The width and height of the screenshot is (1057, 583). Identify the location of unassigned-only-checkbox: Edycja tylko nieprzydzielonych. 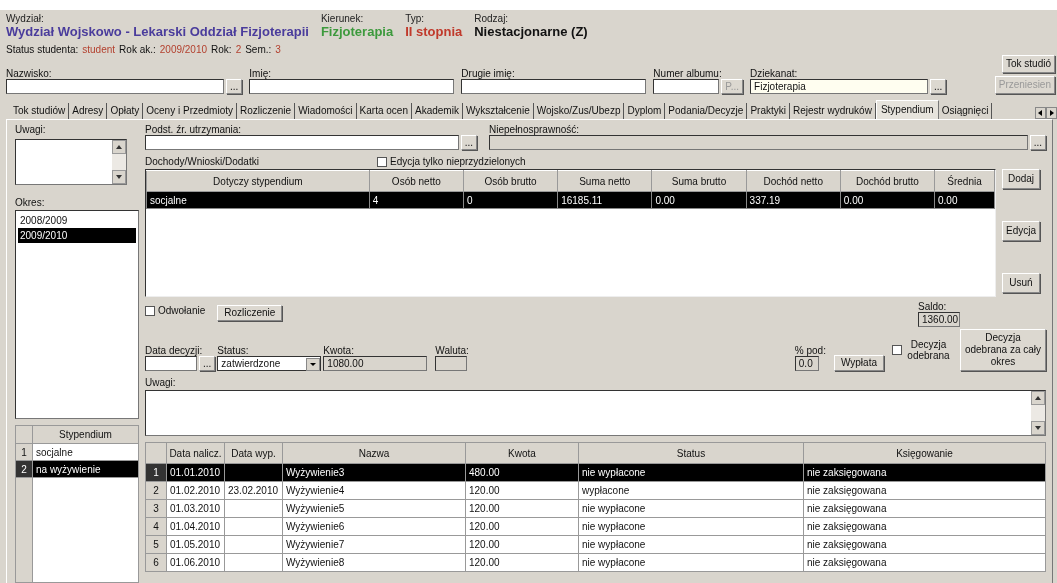
(451, 161).